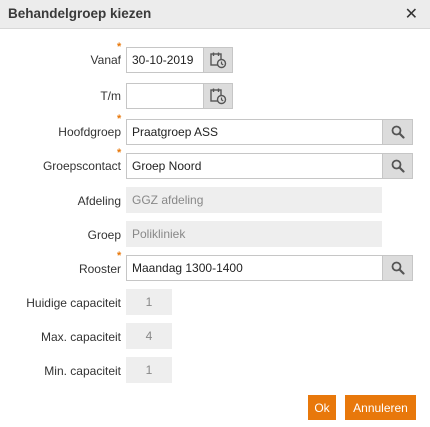 The width and height of the screenshot is (430, 427). Describe the element at coordinates (380, 407) in the screenshot. I see `annuleren-button: Annuleren` at that location.